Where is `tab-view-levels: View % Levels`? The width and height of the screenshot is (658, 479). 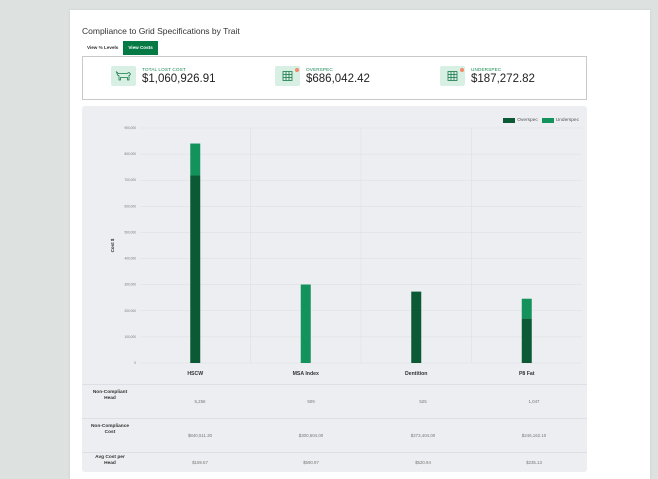 tab-view-levels: View % Levels is located at coordinates (102, 48).